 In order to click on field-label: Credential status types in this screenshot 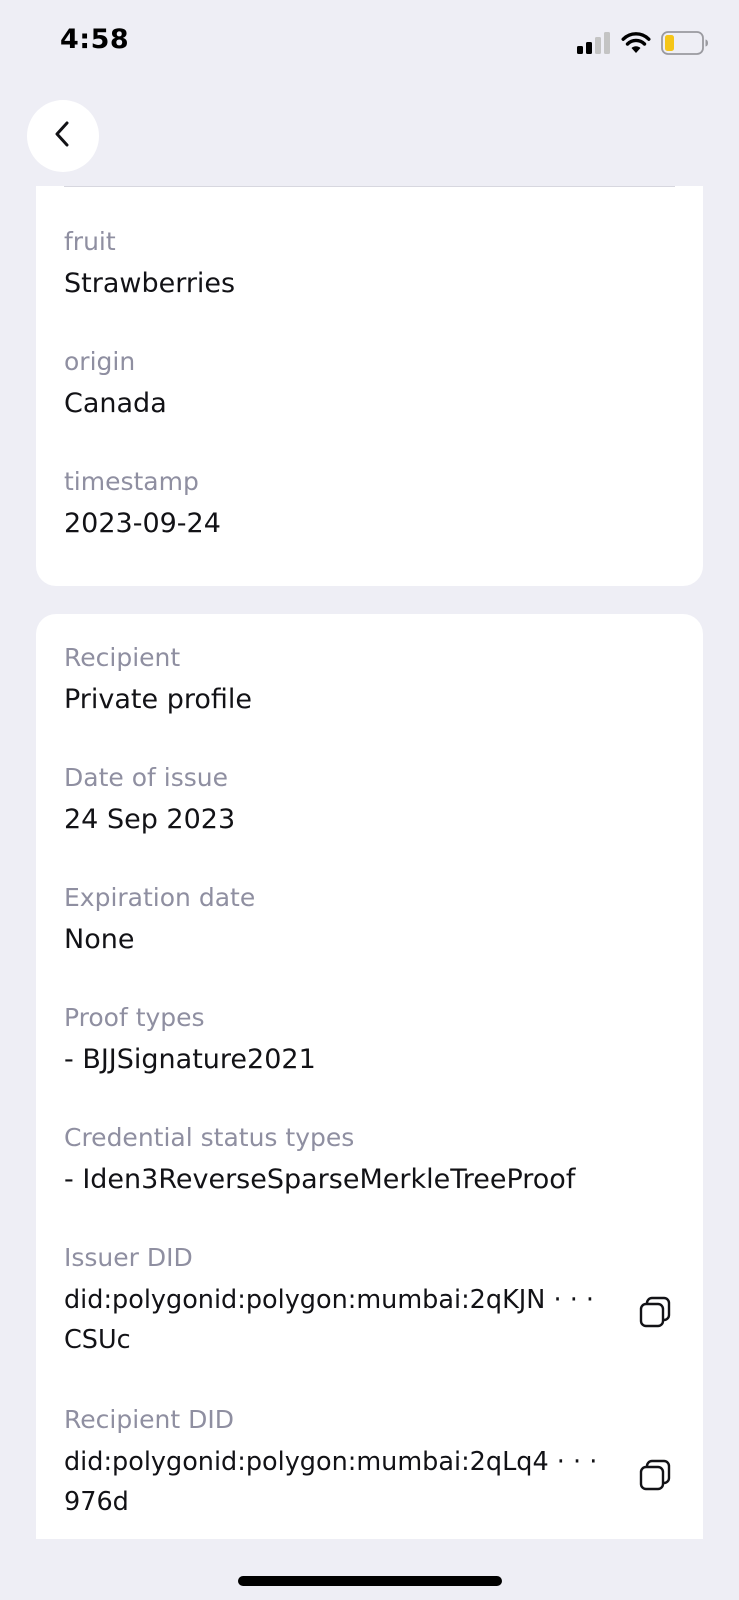, I will do `click(209, 1137)`.